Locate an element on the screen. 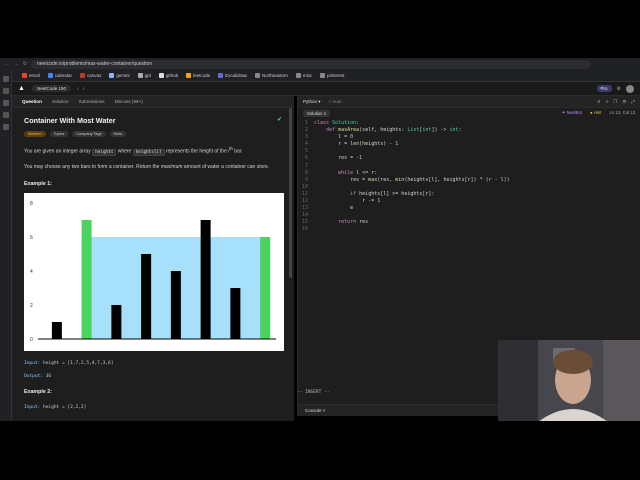 This screenshot has height=480, width=640. y-tick-label: 0 is located at coordinates (31, 340).